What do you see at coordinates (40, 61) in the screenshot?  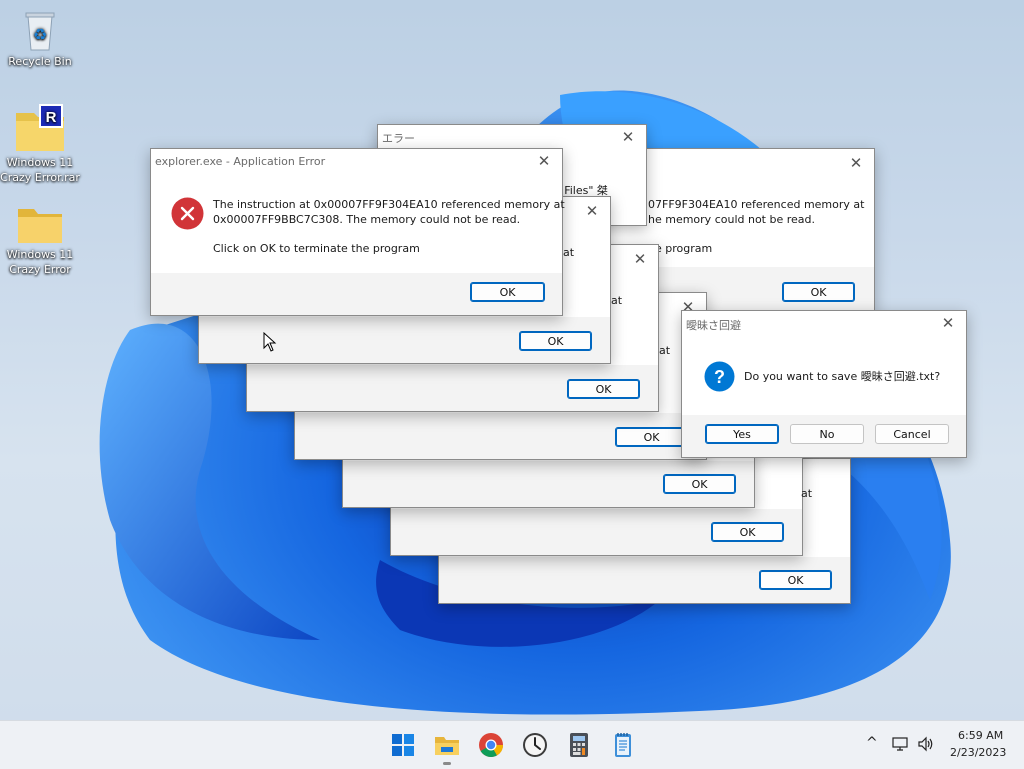 I see `desktop-icon-label: Recycle Bin` at bounding box center [40, 61].